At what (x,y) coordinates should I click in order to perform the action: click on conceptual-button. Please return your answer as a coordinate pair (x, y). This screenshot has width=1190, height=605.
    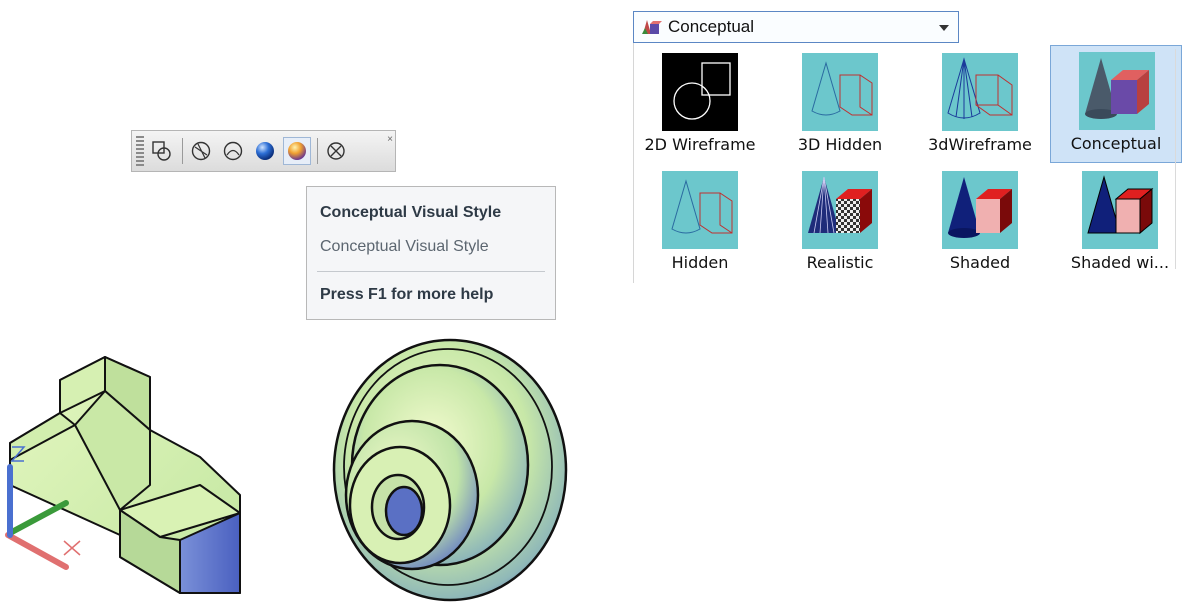
    Looking at the image, I should click on (297, 151).